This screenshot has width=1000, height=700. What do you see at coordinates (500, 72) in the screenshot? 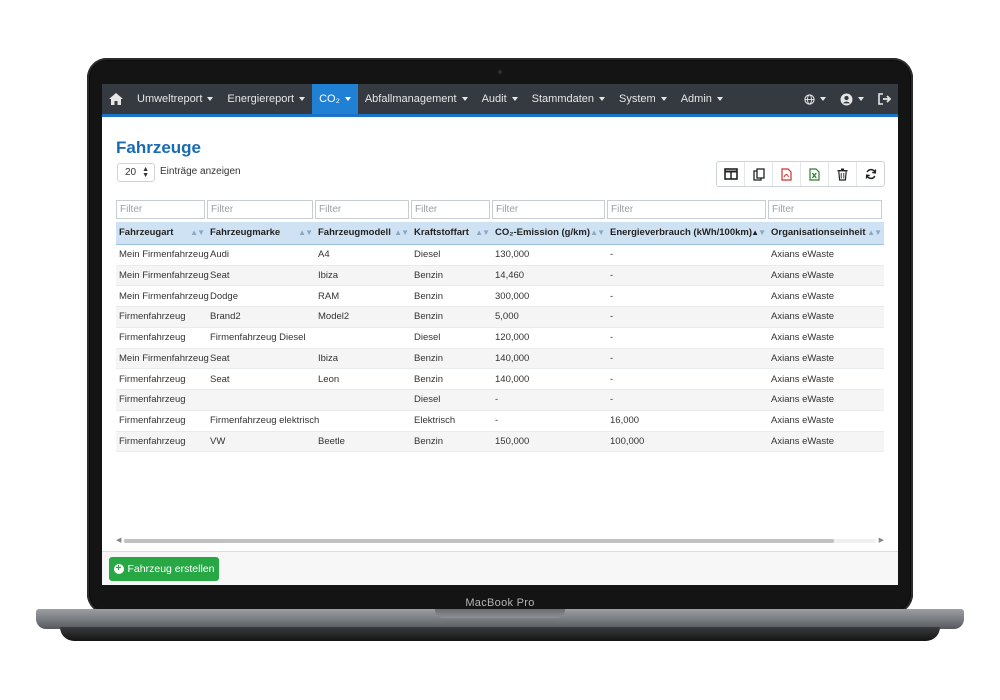
I see `camera` at bounding box center [500, 72].